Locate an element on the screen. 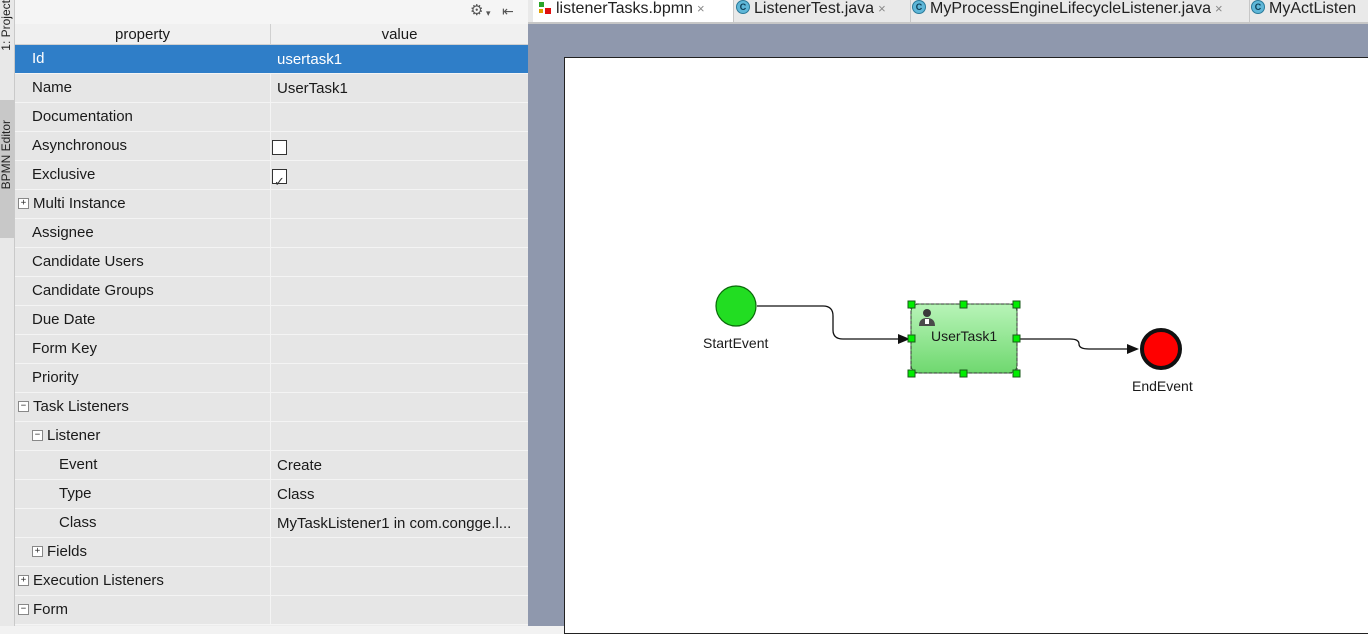  gear-icon: ⚙ is located at coordinates (476, 11).